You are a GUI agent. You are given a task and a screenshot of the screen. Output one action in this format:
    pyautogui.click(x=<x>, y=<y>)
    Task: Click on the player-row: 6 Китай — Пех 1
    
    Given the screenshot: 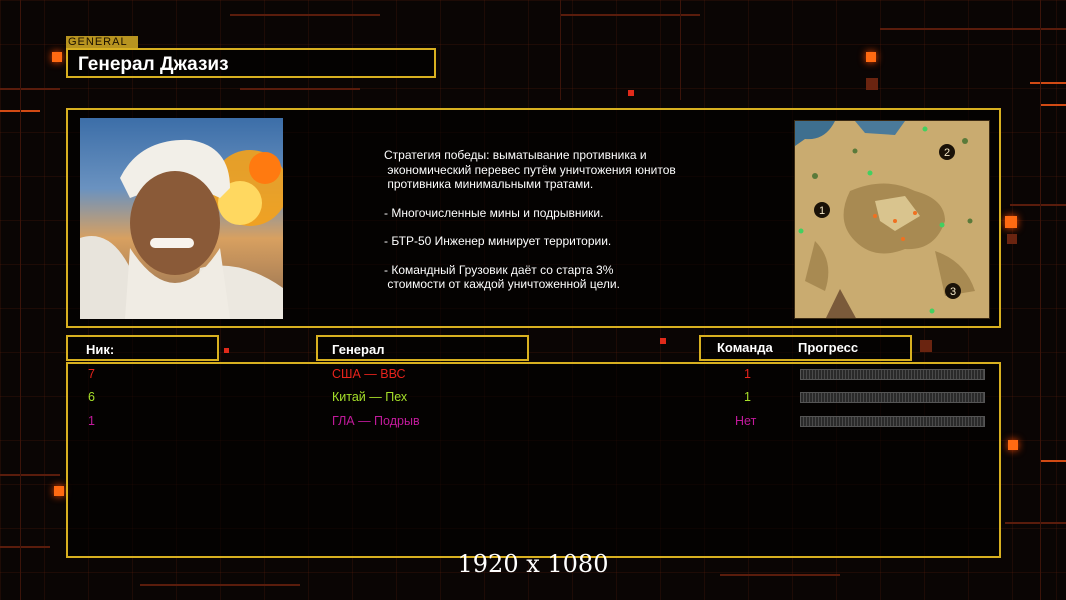 What is the action you would take?
    pyautogui.click(x=533, y=397)
    